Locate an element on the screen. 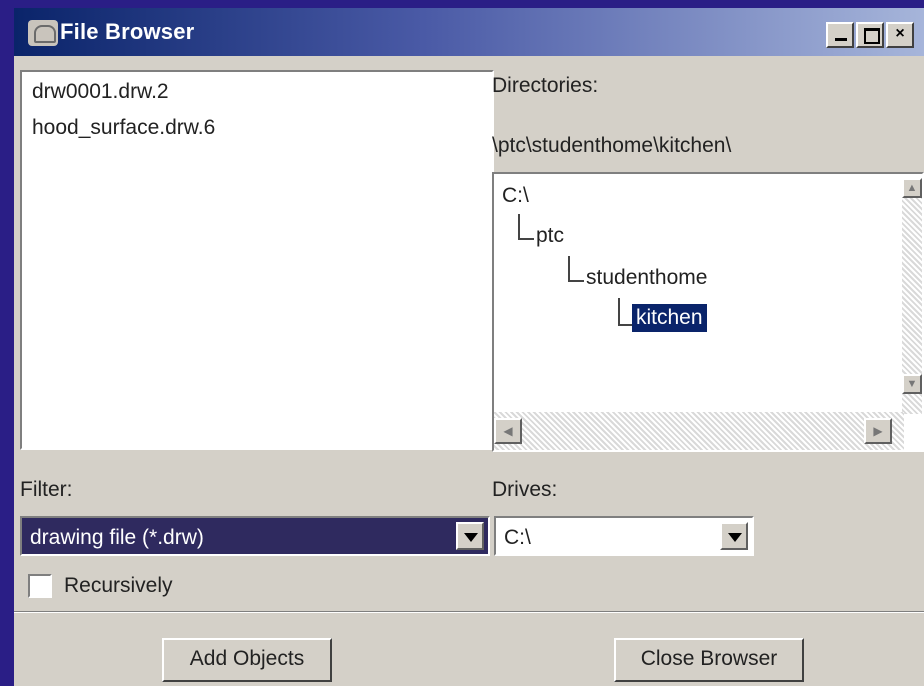  minimize-button is located at coordinates (840, 35).